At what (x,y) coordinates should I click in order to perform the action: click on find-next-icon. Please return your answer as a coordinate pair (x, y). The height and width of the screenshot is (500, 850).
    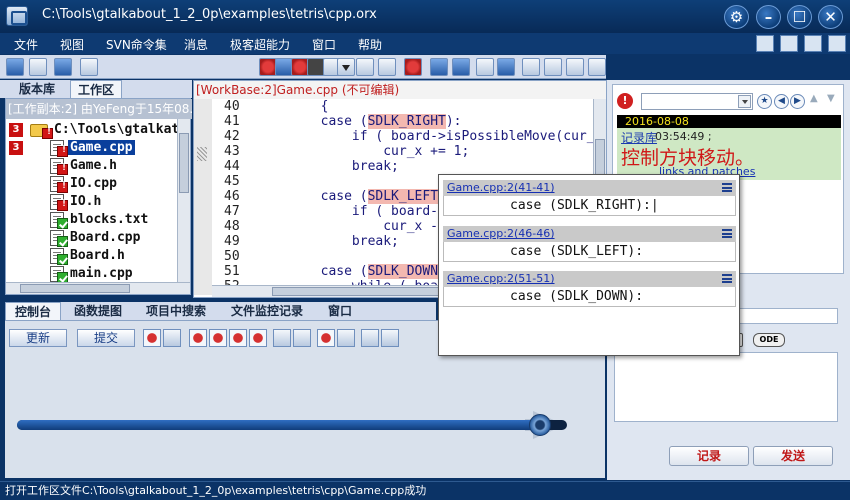
    Looking at the image, I should click on (387, 67).